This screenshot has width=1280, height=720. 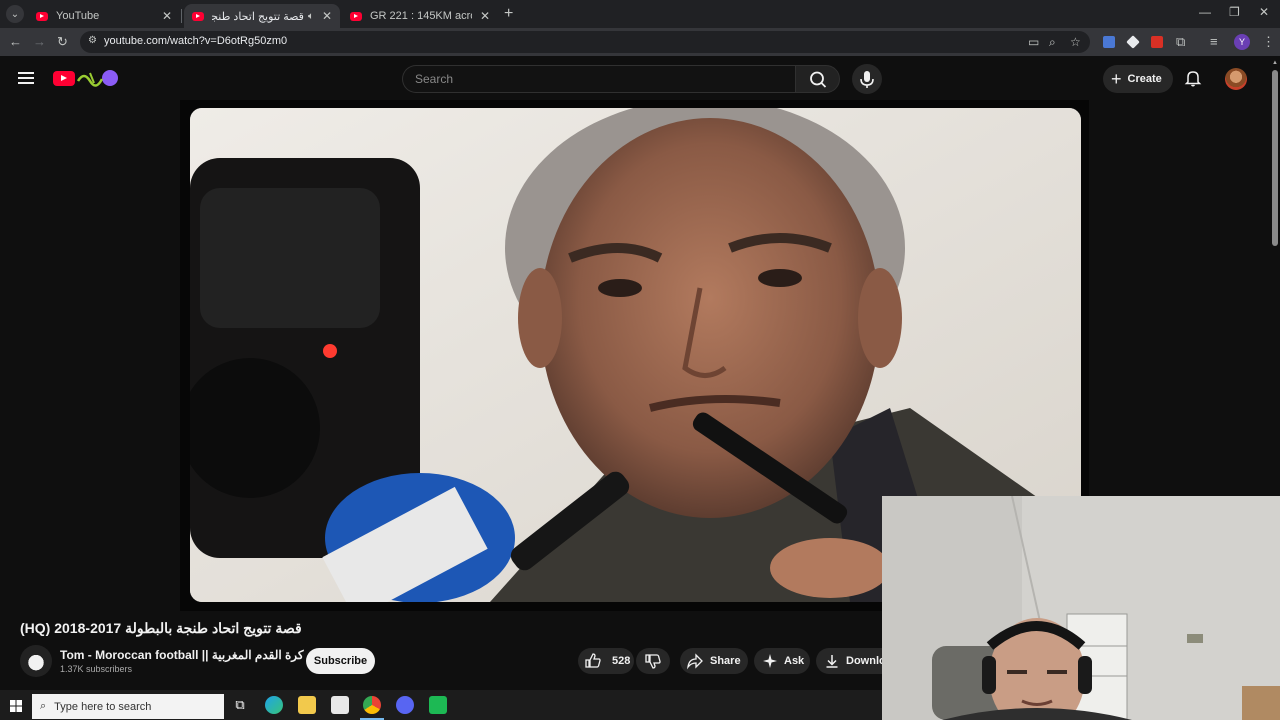 I want to click on search-button, so click(x=817, y=79).